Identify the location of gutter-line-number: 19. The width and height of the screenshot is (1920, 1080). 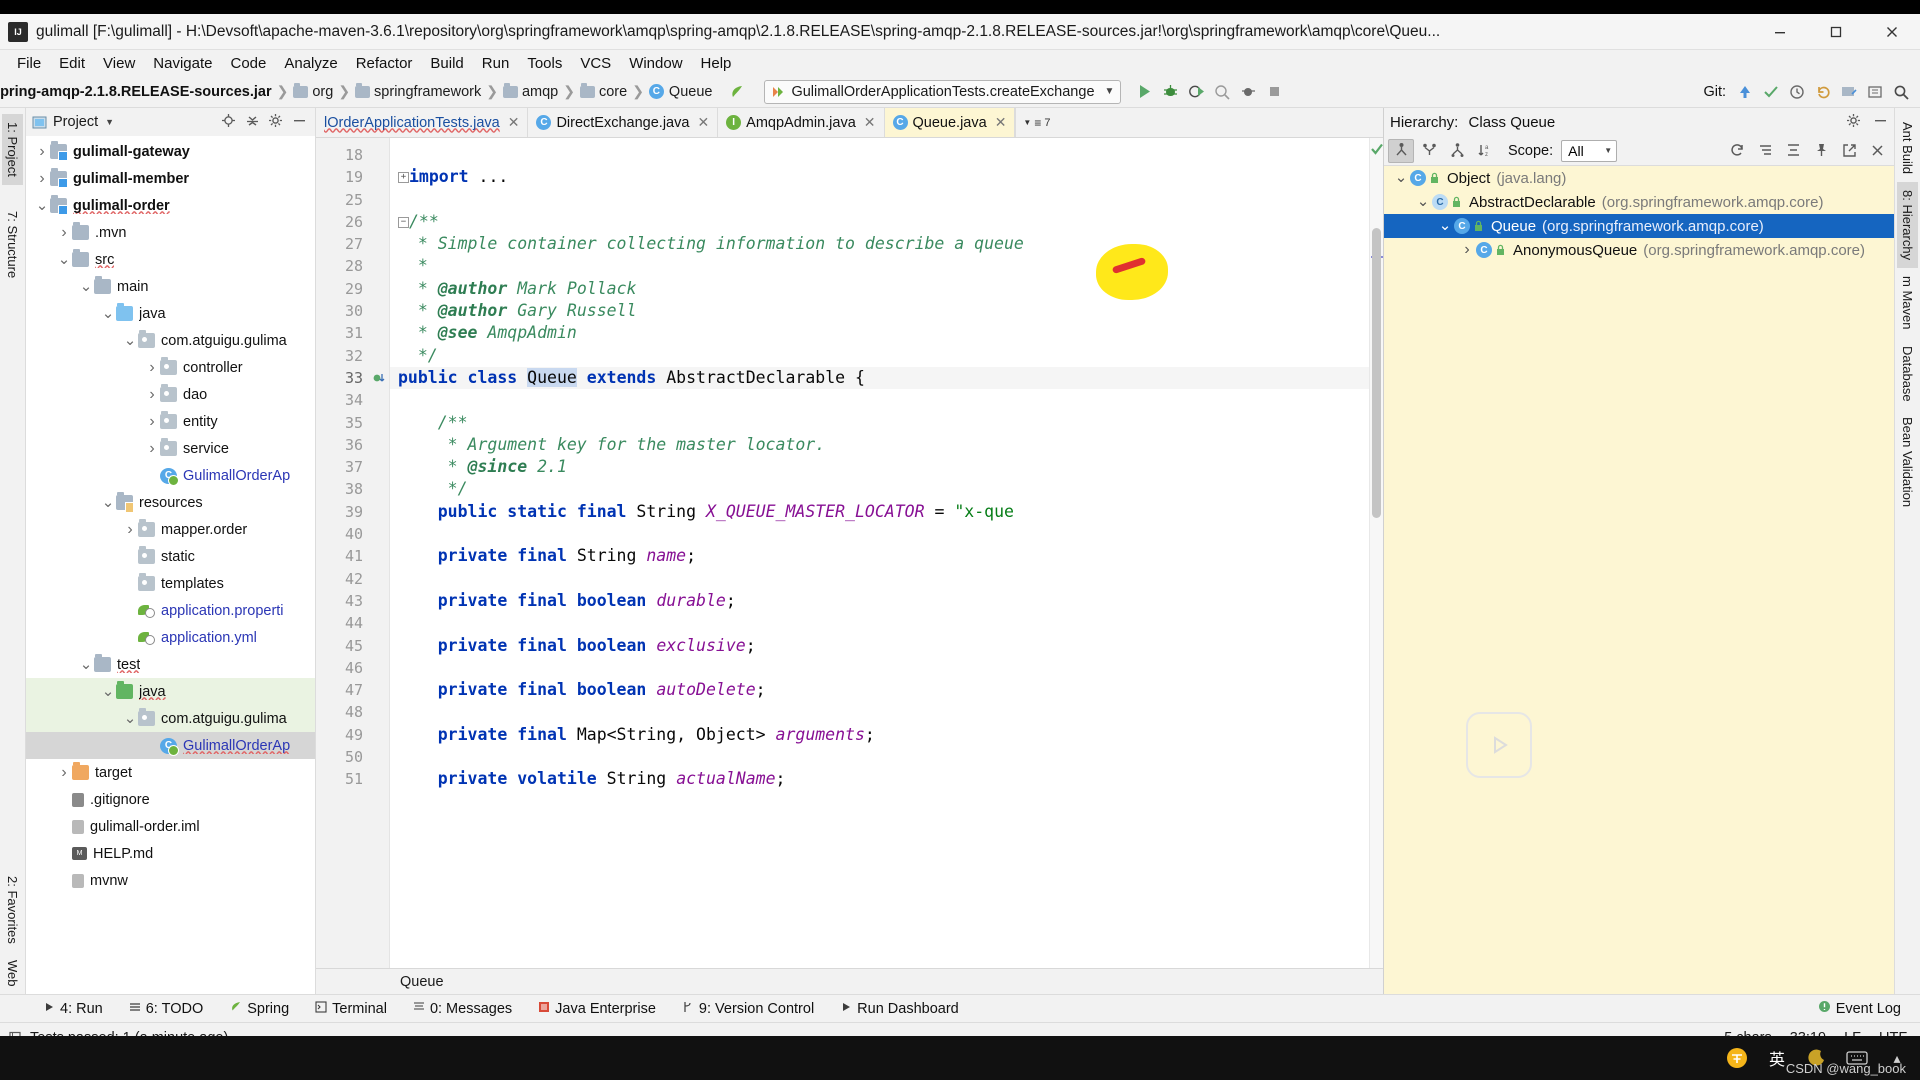
(352, 177).